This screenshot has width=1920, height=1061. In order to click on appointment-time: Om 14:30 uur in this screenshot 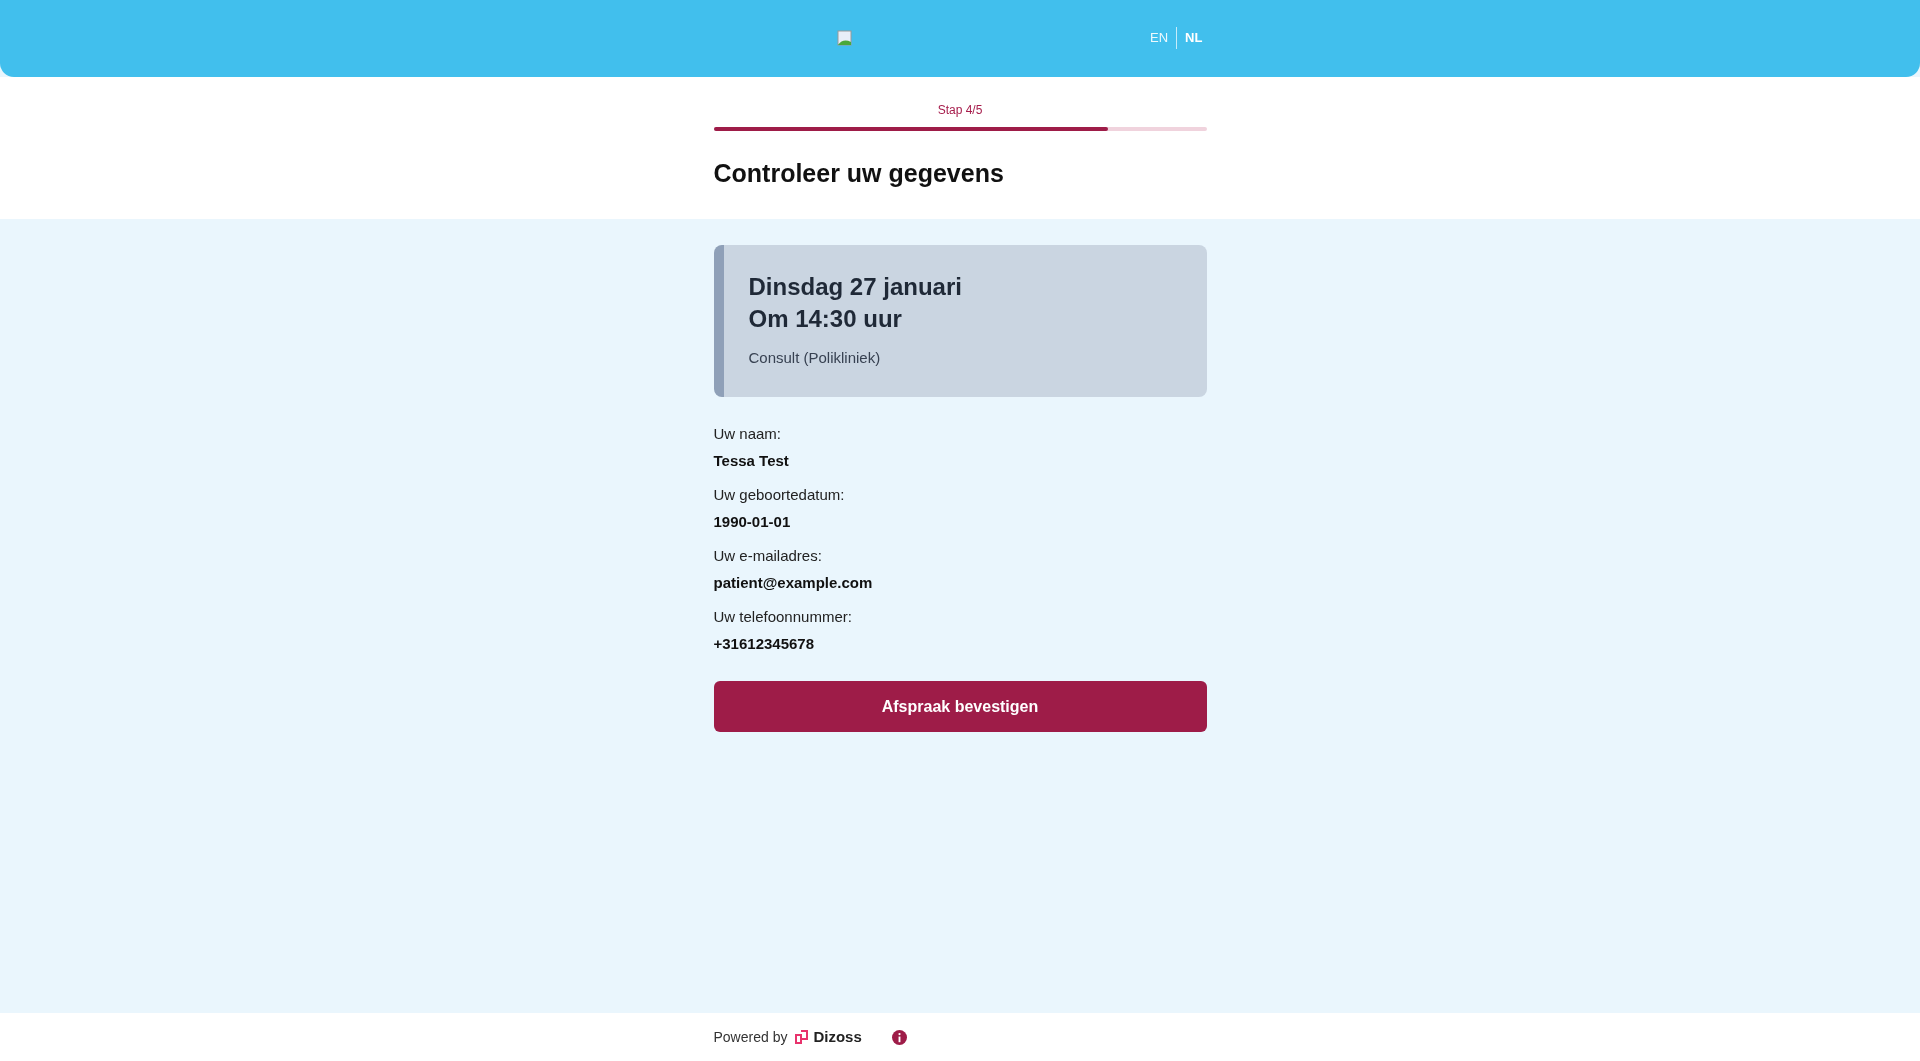, I will do `click(825, 318)`.